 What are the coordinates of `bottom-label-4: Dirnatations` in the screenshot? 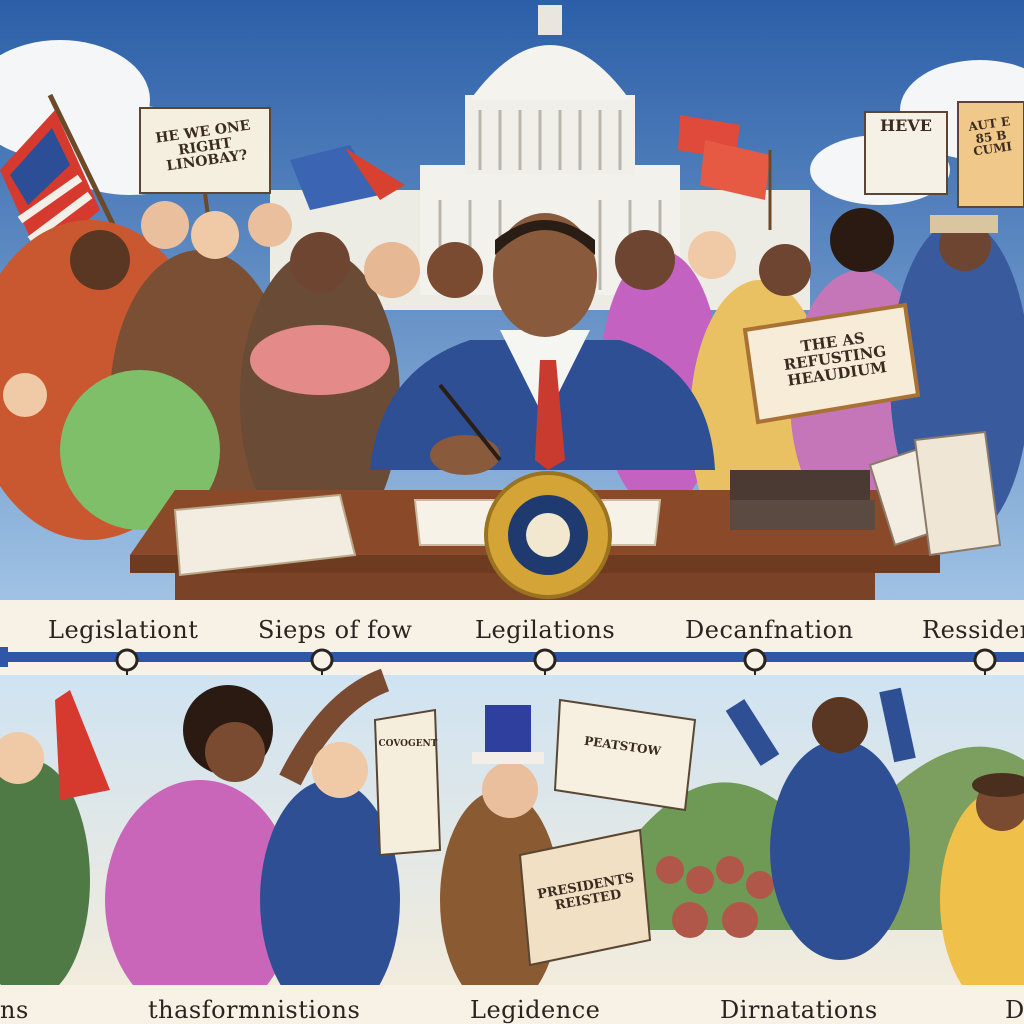 It's located at (799, 1010).